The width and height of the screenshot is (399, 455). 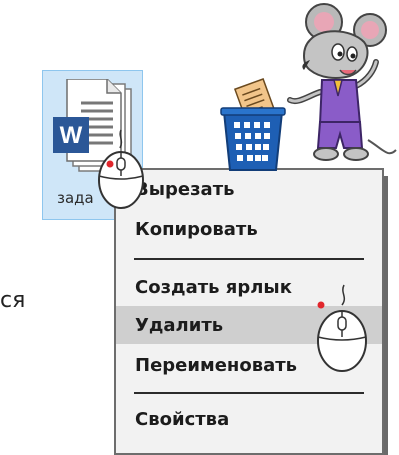 What do you see at coordinates (75, 198) in the screenshot?
I see `file-name-label: зада` at bounding box center [75, 198].